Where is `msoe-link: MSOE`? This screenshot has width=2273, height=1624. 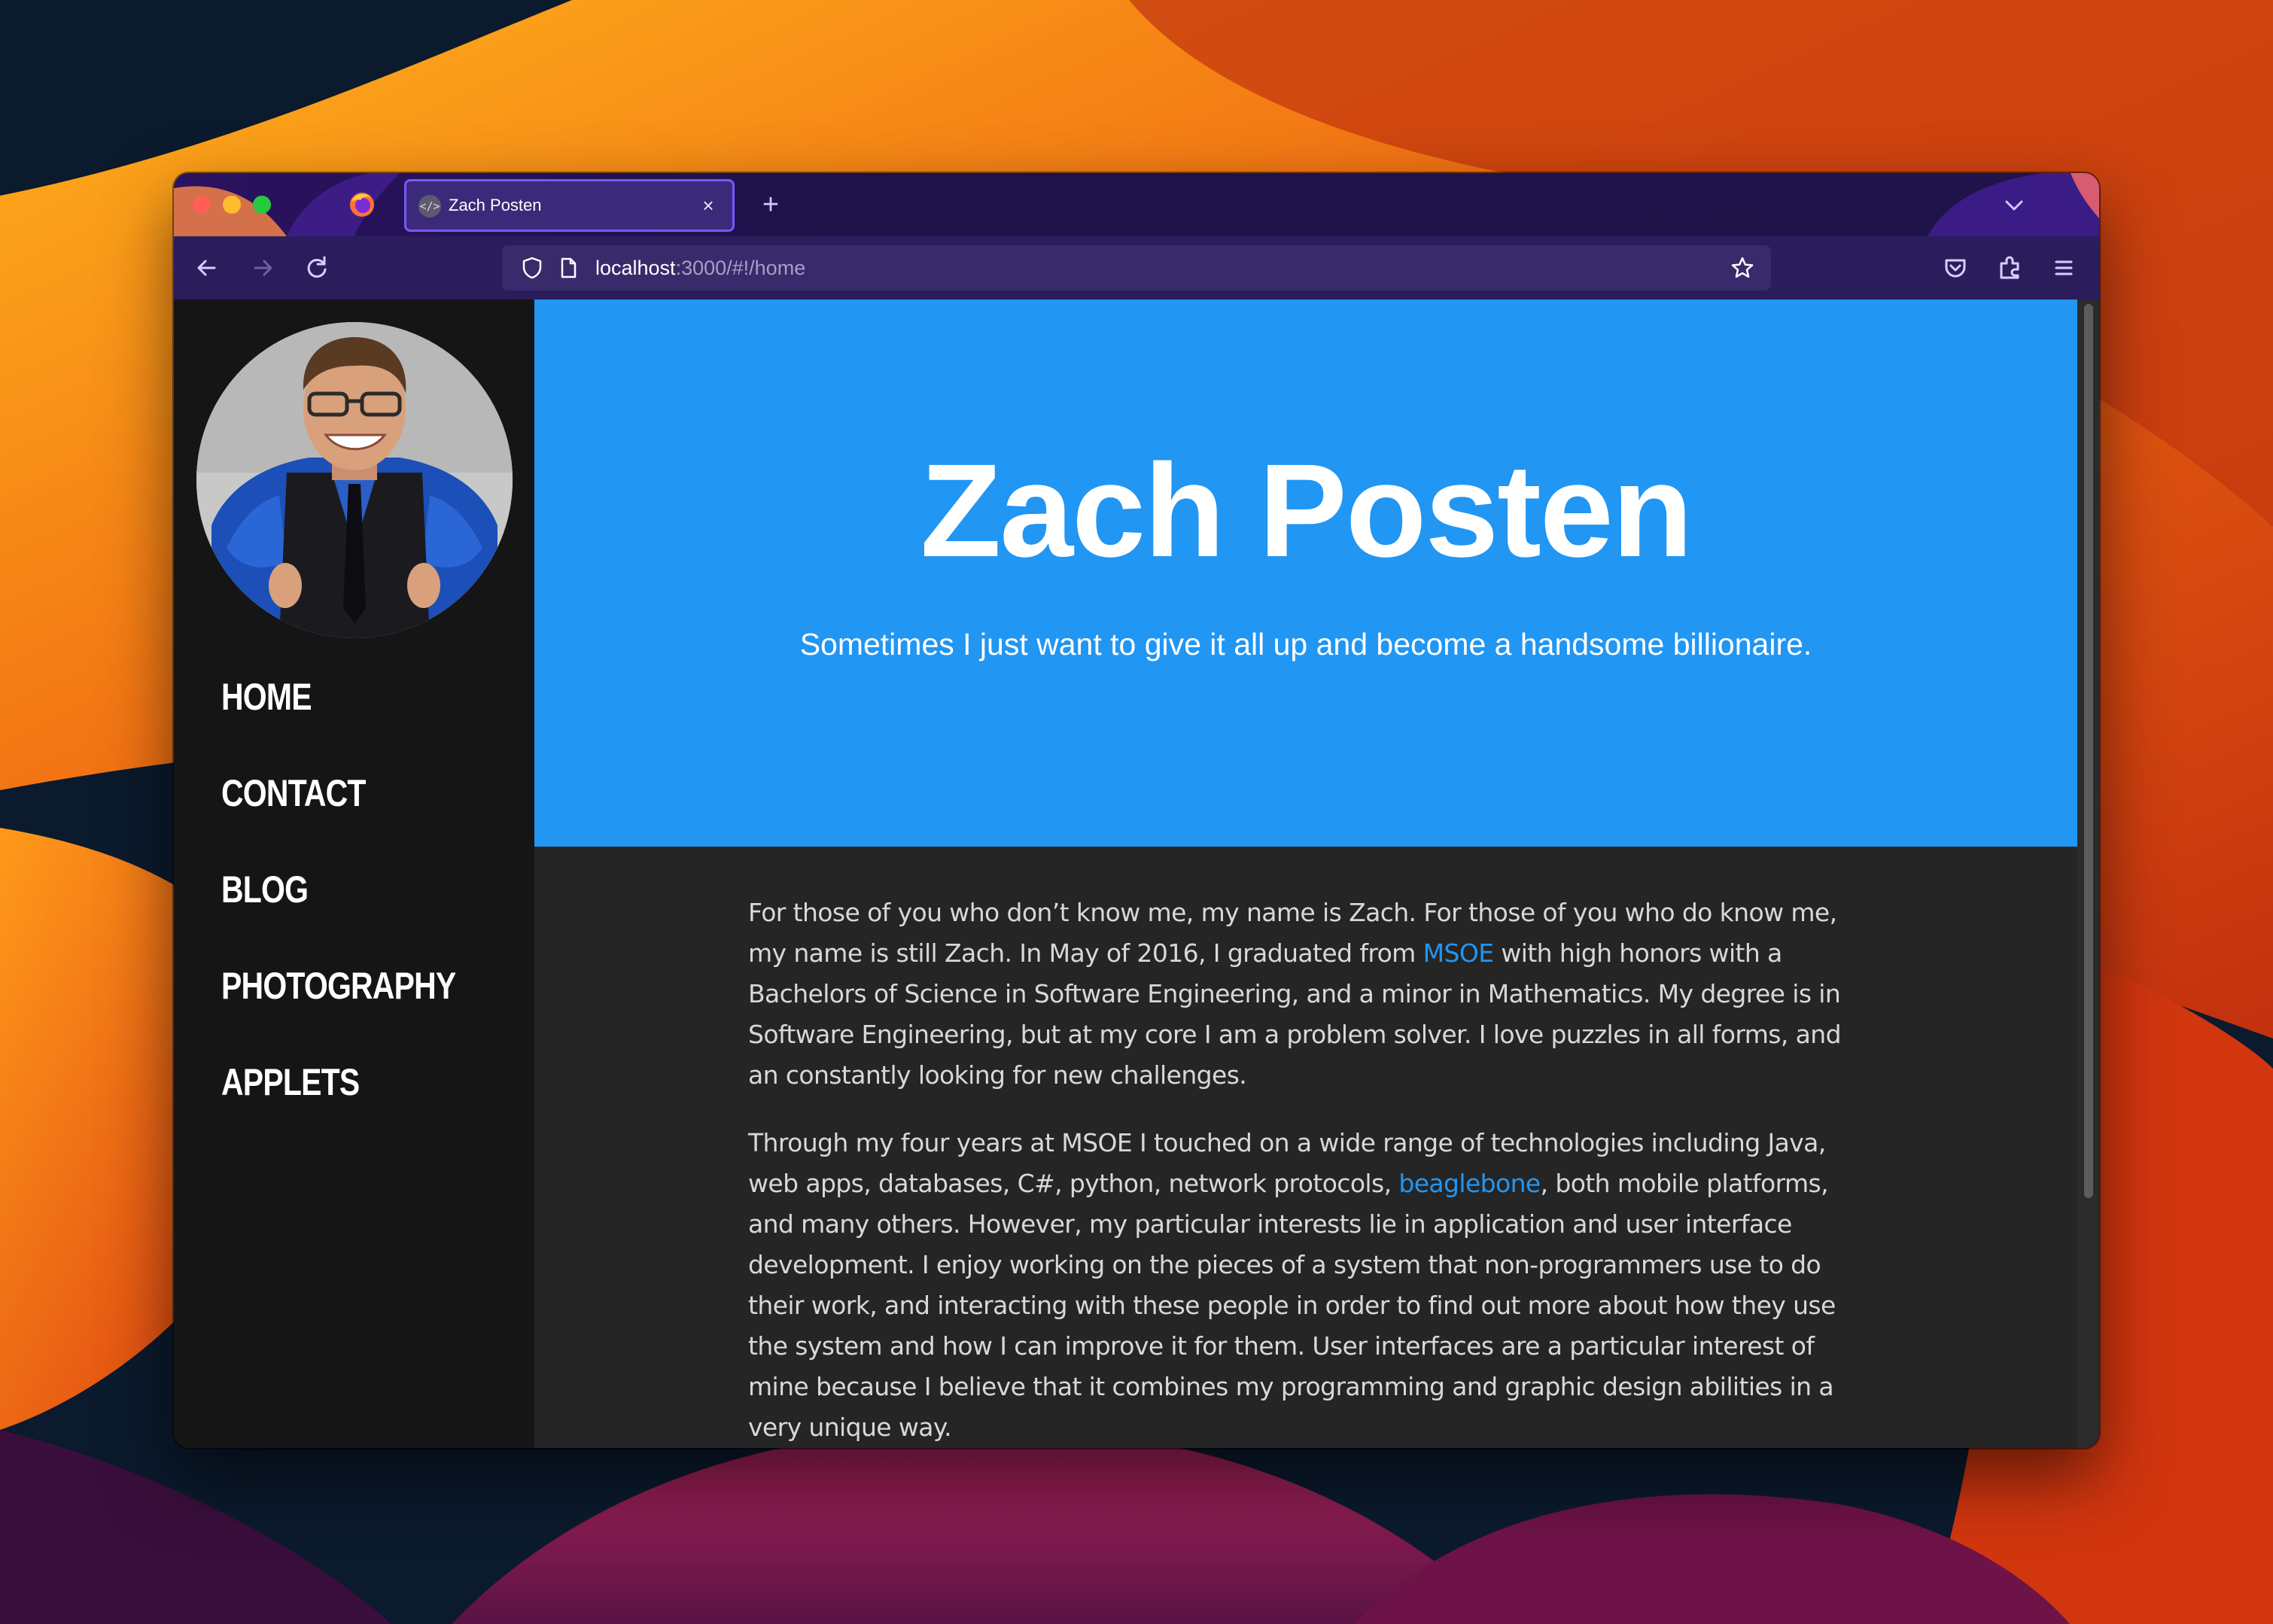
msoe-link: MSOE is located at coordinates (1458, 953).